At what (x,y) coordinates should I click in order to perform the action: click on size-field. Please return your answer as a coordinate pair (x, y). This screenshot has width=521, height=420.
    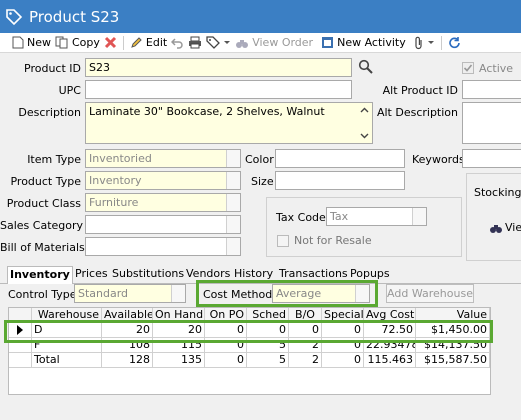
    Looking at the image, I should click on (340, 180).